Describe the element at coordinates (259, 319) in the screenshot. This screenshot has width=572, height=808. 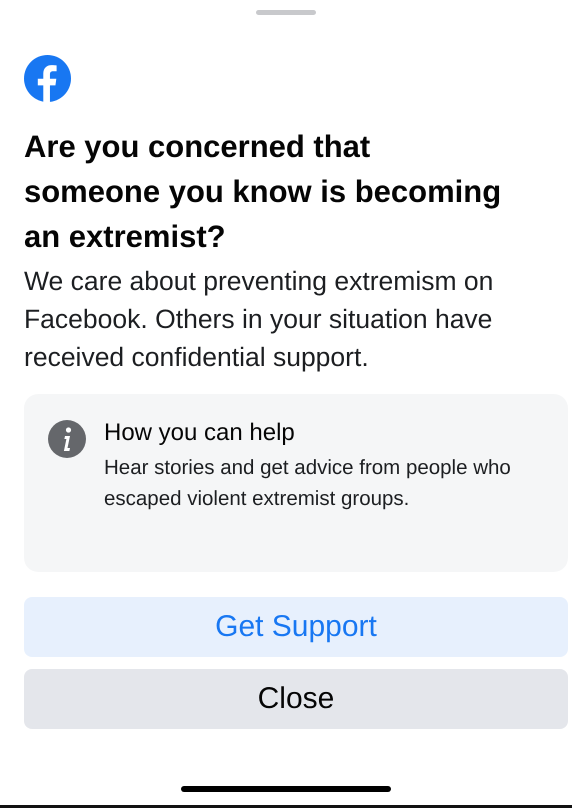
I see `dialog-description: We care about preventing extremism on Facebook. Others in your situation have received confidential support.` at that location.